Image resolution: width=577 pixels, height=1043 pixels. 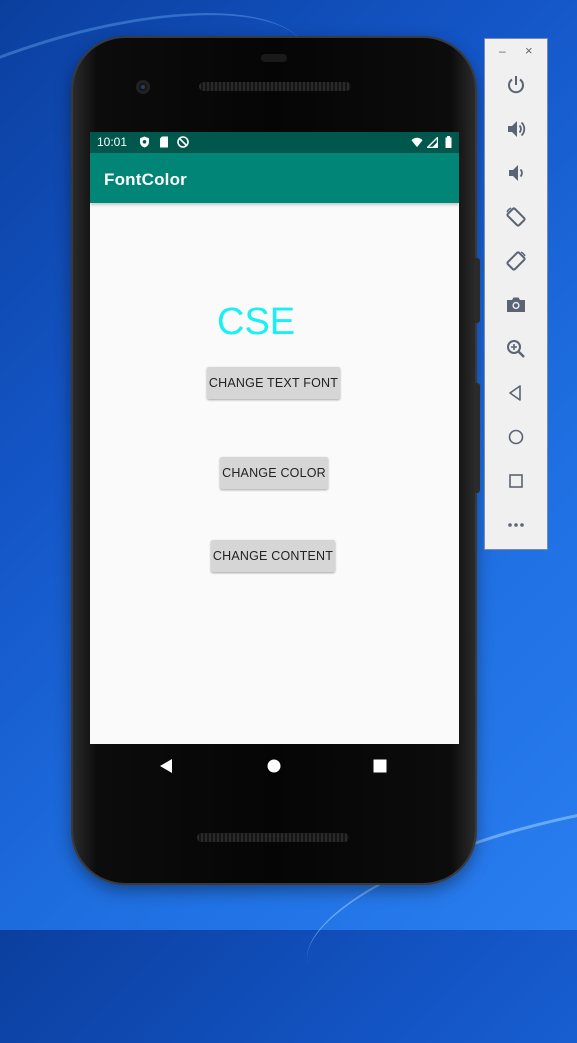 What do you see at coordinates (477, 438) in the screenshot?
I see `volume-hardware-button` at bounding box center [477, 438].